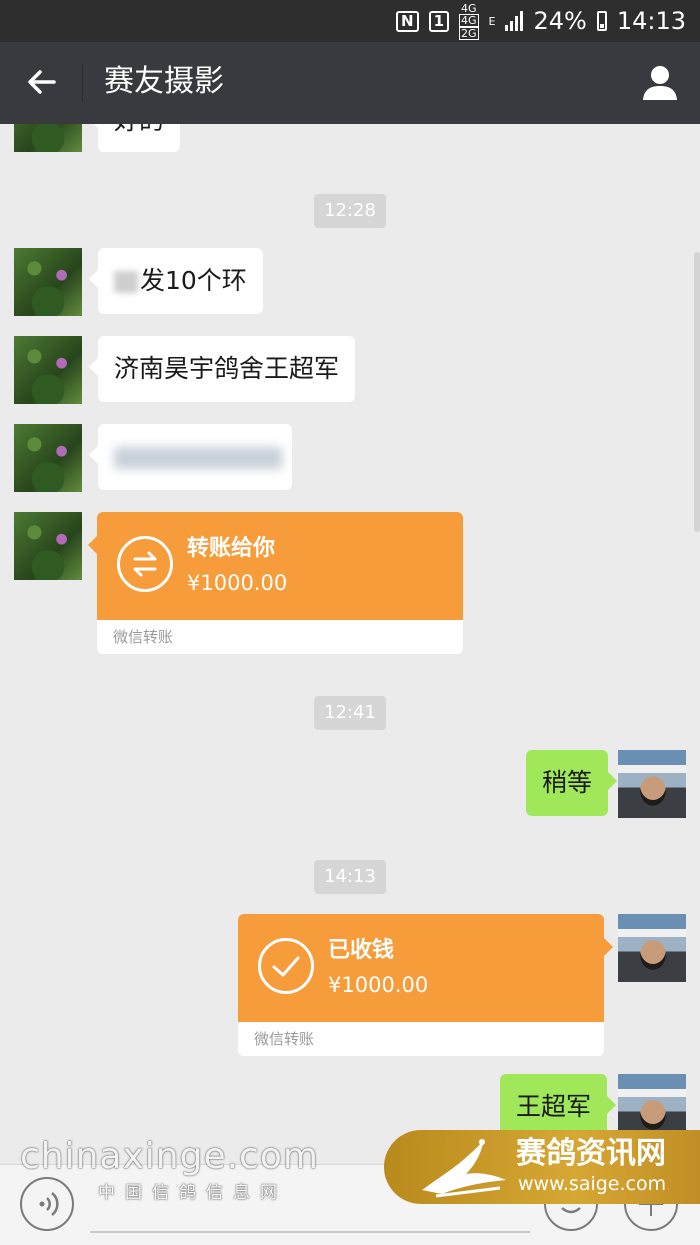 The height and width of the screenshot is (1245, 700). What do you see at coordinates (82, 83) in the screenshot?
I see `title-divider` at bounding box center [82, 83].